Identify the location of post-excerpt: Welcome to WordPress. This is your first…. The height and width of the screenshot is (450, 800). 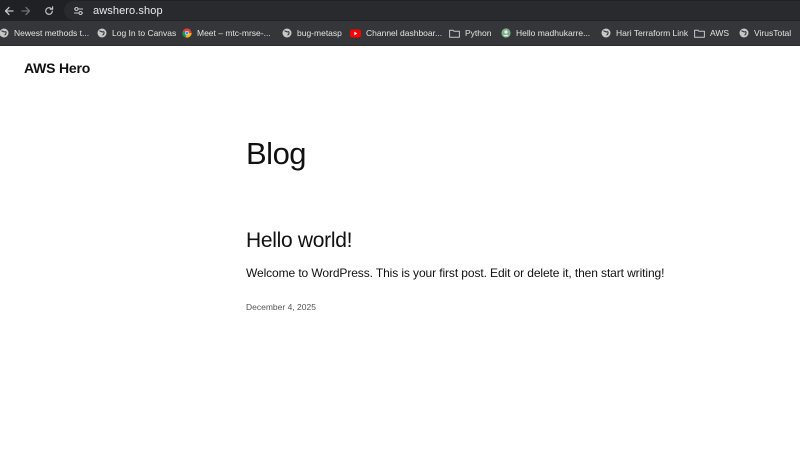
(455, 273).